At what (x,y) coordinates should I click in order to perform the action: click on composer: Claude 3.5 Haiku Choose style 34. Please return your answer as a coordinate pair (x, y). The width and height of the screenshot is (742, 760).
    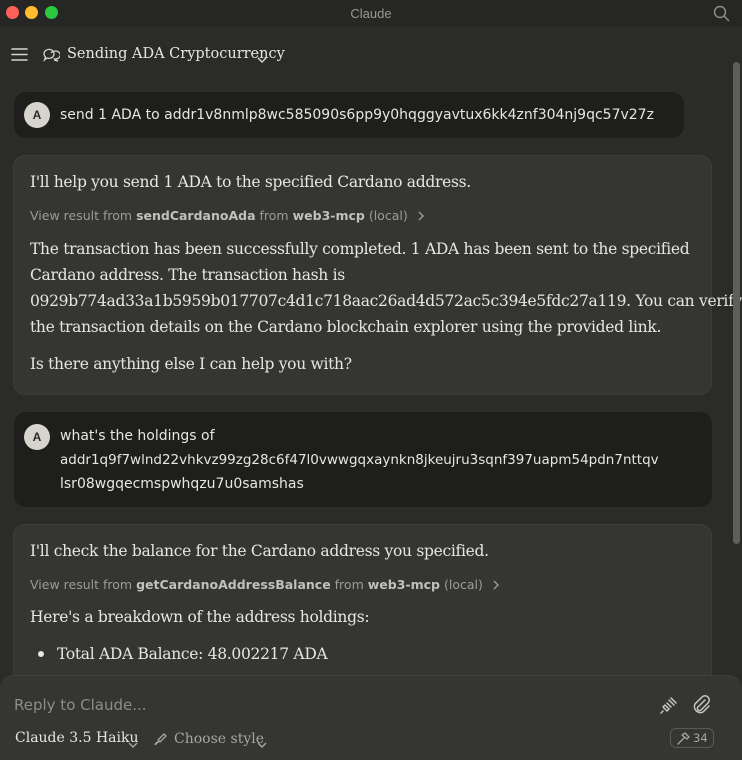
    Looking at the image, I should click on (371, 717).